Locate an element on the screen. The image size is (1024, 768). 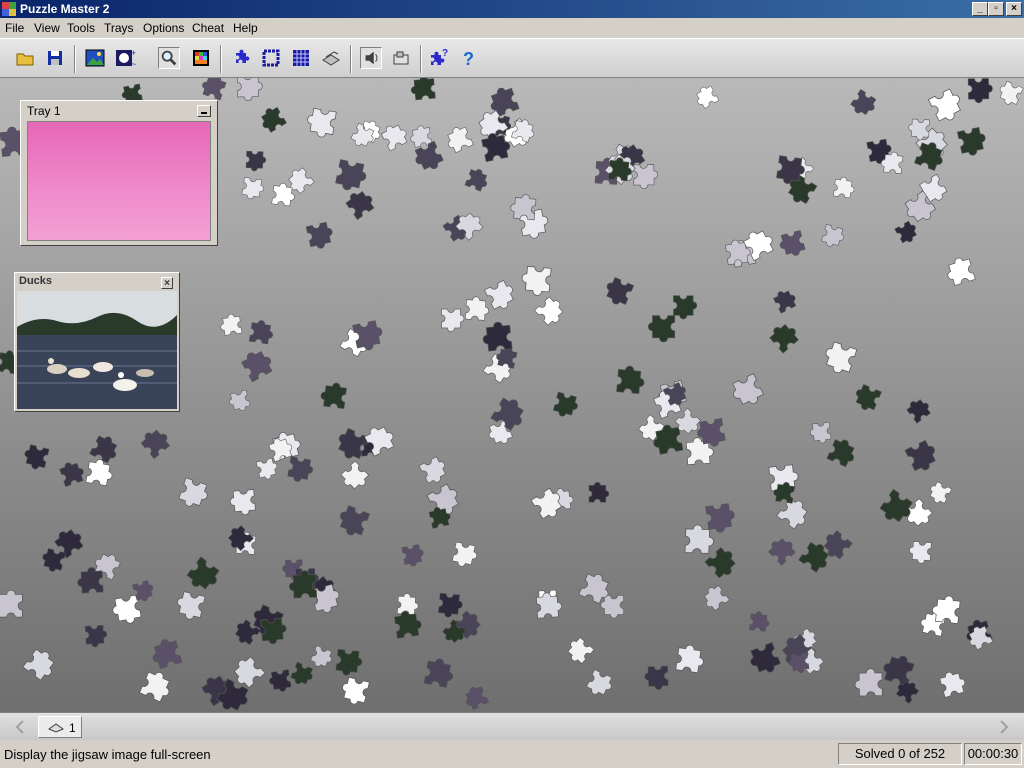
tray-window: Tray 1 is located at coordinates (119, 173).